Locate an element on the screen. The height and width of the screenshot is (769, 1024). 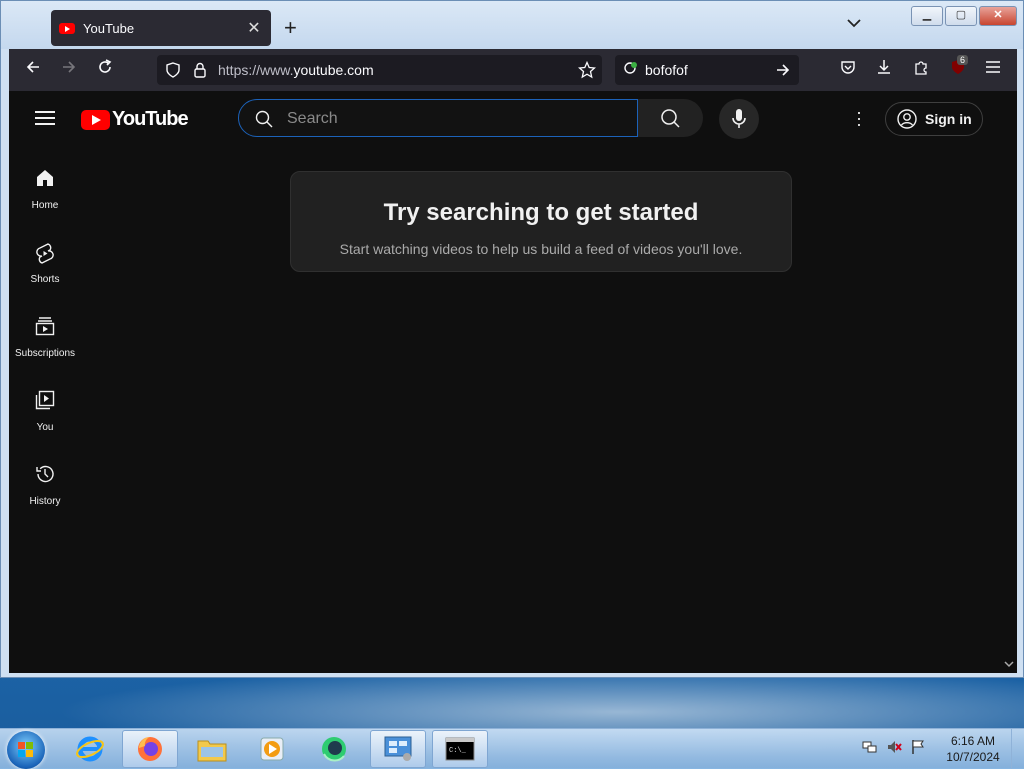
firefox-icon is located at coordinates (150, 749).